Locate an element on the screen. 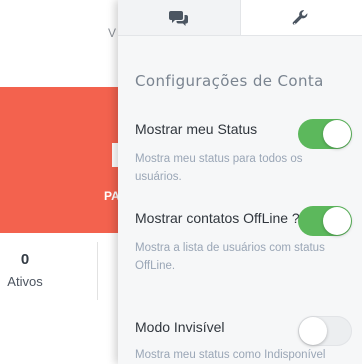 Image resolution: width=362 pixels, height=364 pixels. background-status-card is located at coordinates (59, 160).